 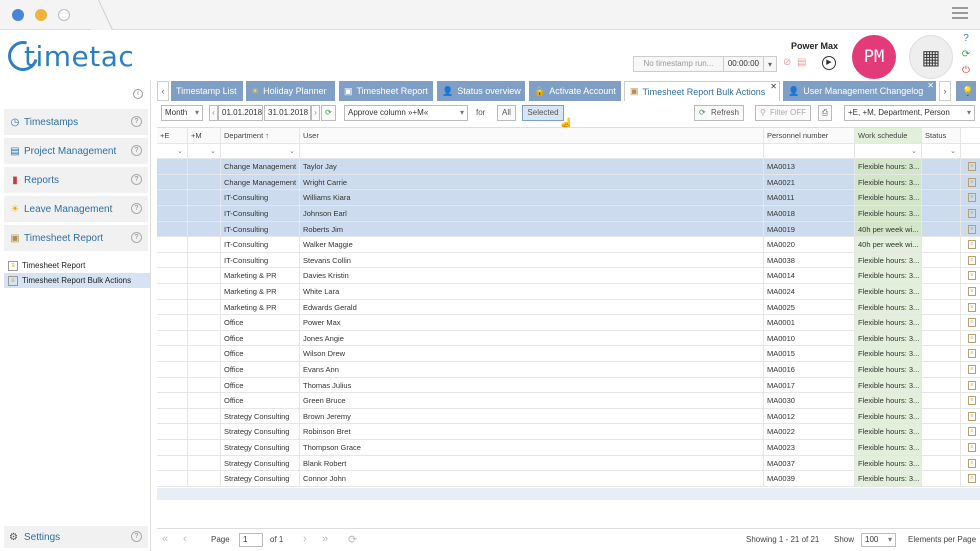 What do you see at coordinates (207, 91) in the screenshot?
I see `tab-timestamp-list: Timestamp List` at bounding box center [207, 91].